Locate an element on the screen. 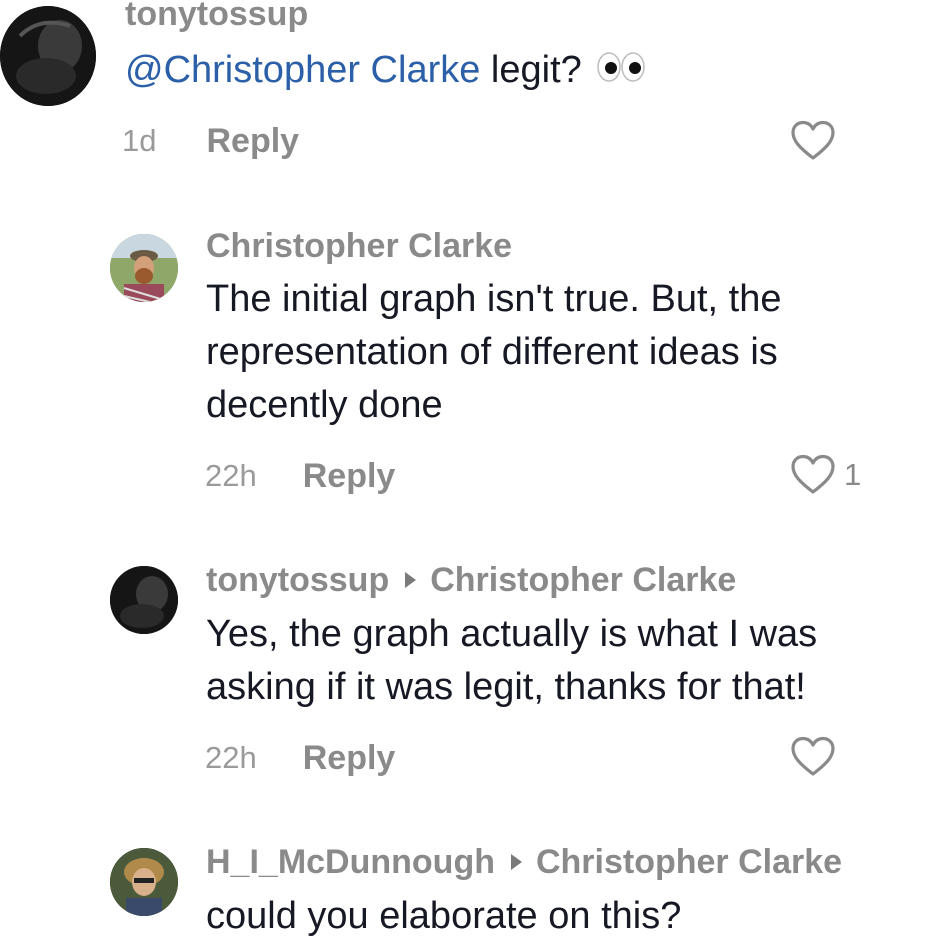 The width and height of the screenshot is (944, 944). mention-link: @Christopher Clarke is located at coordinates (302, 70).